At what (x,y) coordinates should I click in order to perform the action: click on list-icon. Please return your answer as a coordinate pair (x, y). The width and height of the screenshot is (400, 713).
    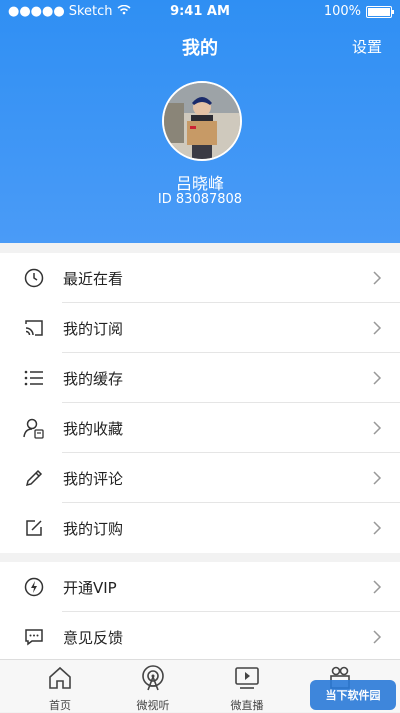
    Looking at the image, I should click on (34, 378).